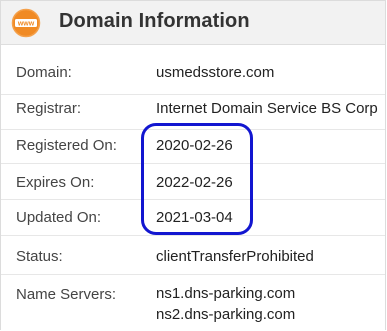 The width and height of the screenshot is (387, 331). I want to click on status-value: clientTransferProhibited, so click(235, 256).